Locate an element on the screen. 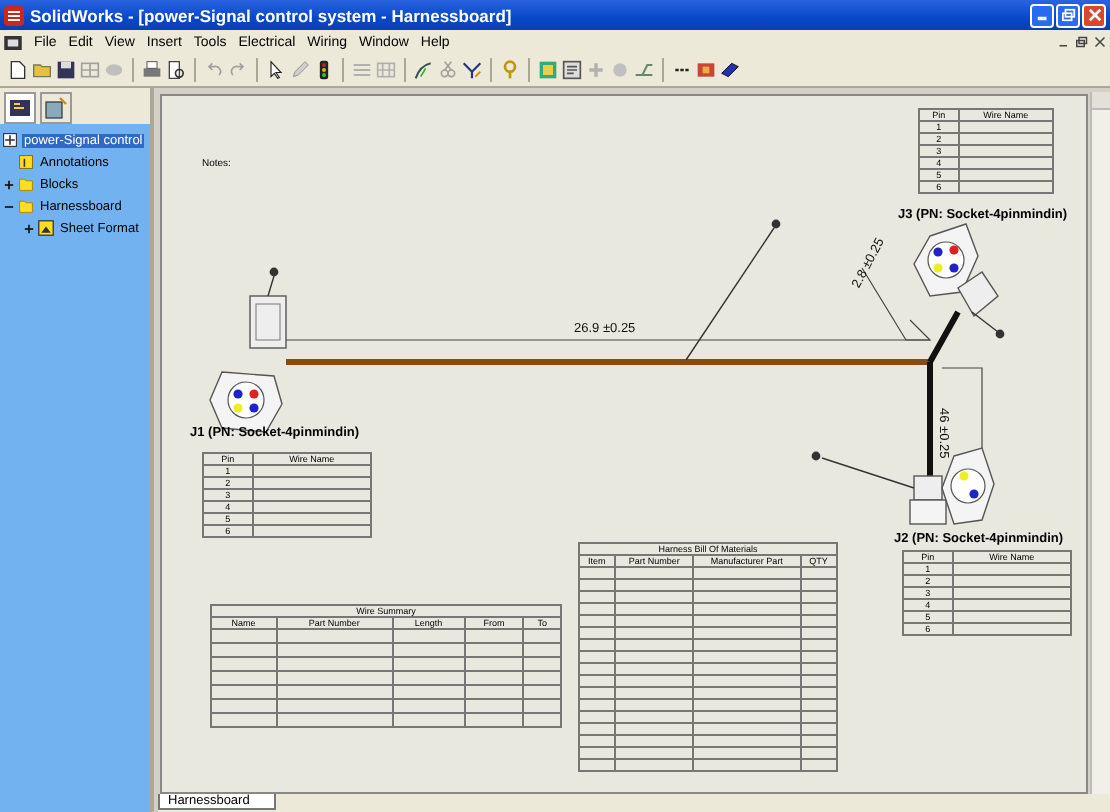 The width and height of the screenshot is (1110, 812). document-icon is located at coordinates (13, 42).